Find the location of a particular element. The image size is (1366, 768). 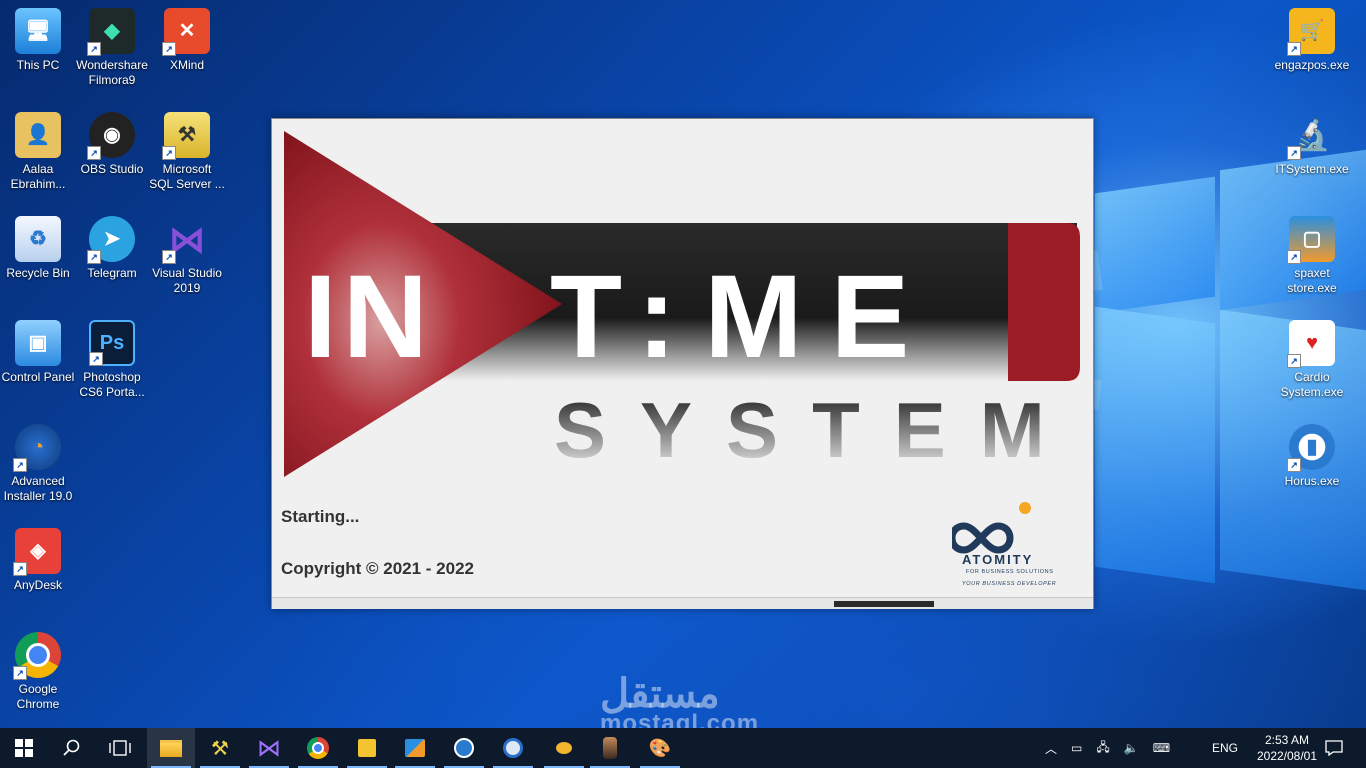

desktop-icon-telegram: ➤ ↗ Telegram is located at coordinates (112, 248).